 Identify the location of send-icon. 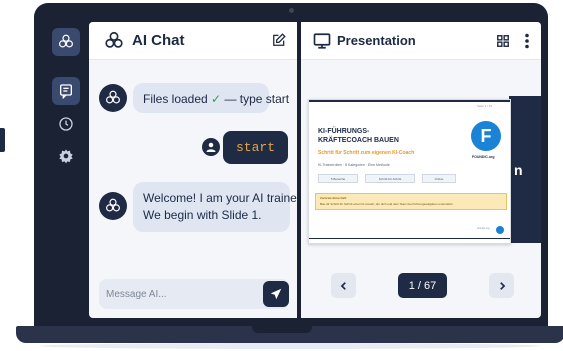
(276, 294).